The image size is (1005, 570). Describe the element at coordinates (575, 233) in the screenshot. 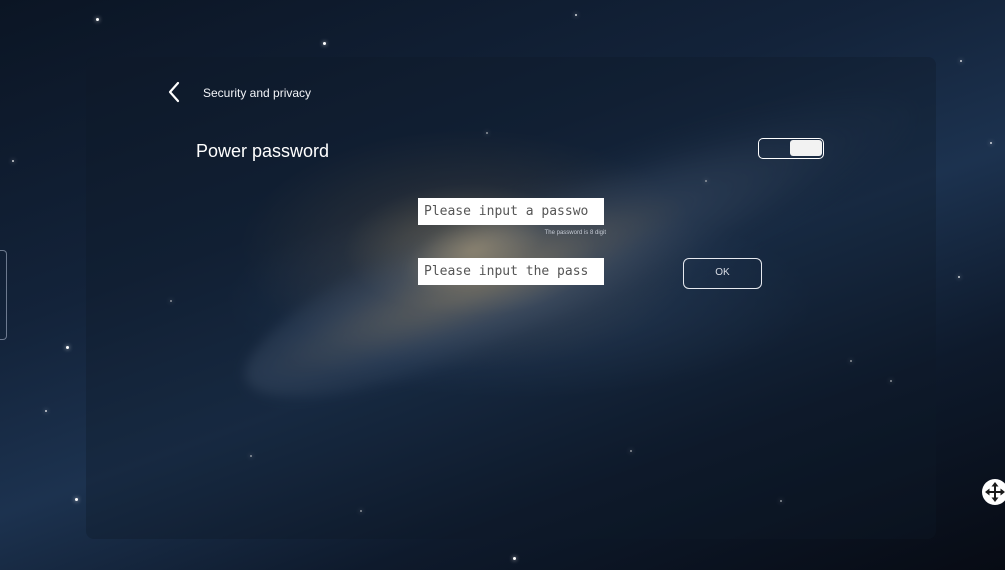

I see `password-hint: The password is 8 digit` at that location.